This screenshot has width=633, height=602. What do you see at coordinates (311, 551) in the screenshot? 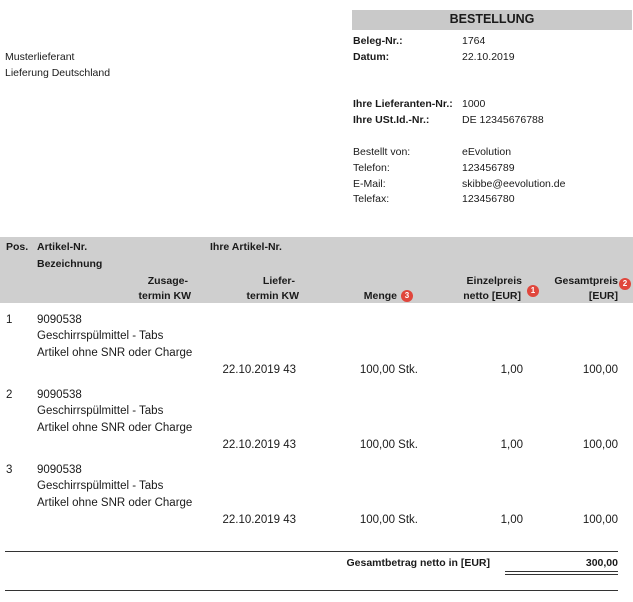
I see `total-separator` at bounding box center [311, 551].